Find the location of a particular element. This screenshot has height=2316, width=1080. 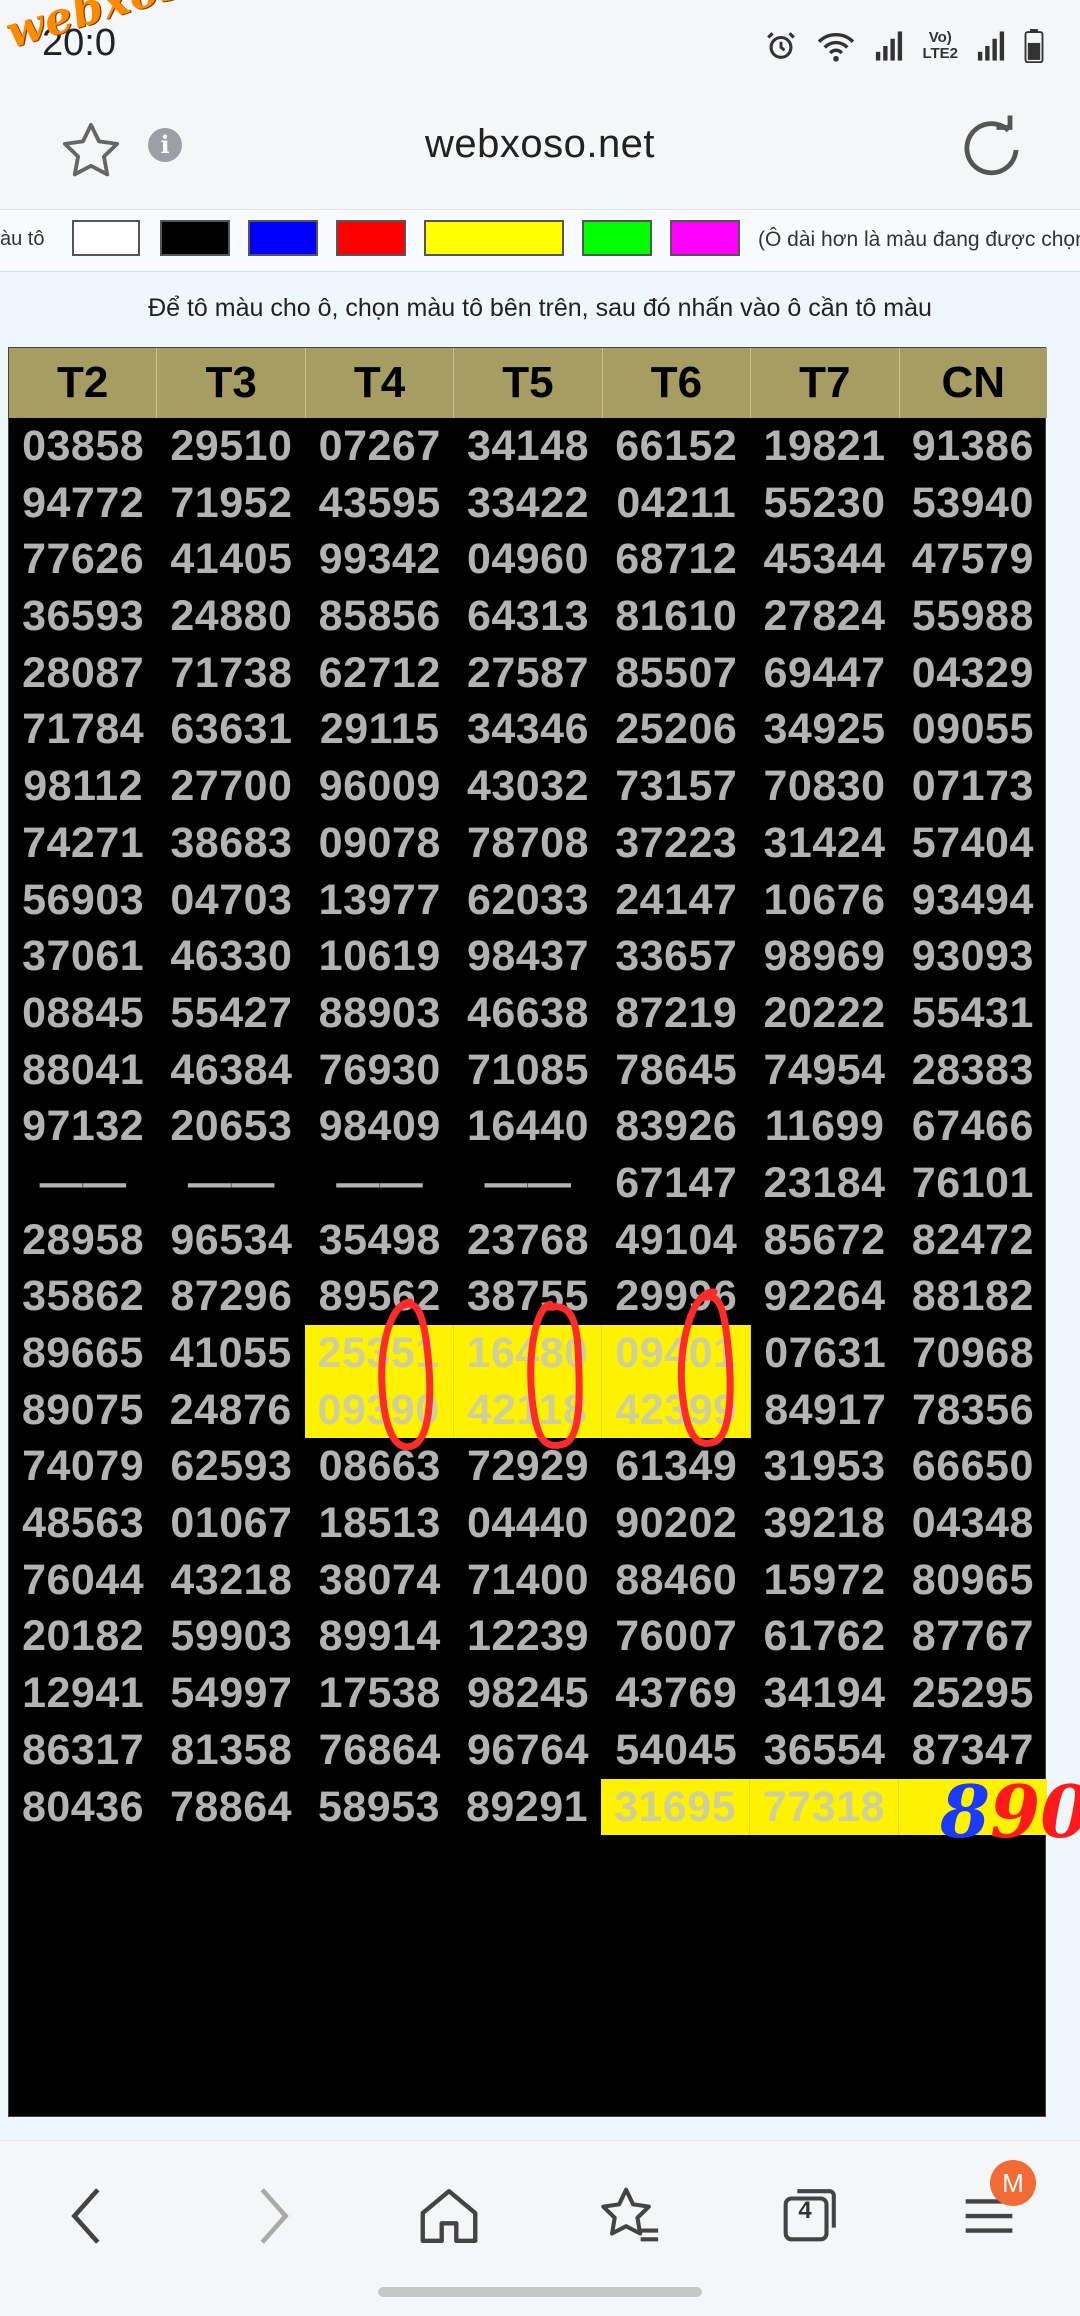

table-cell: 88903 is located at coordinates (380, 1013).